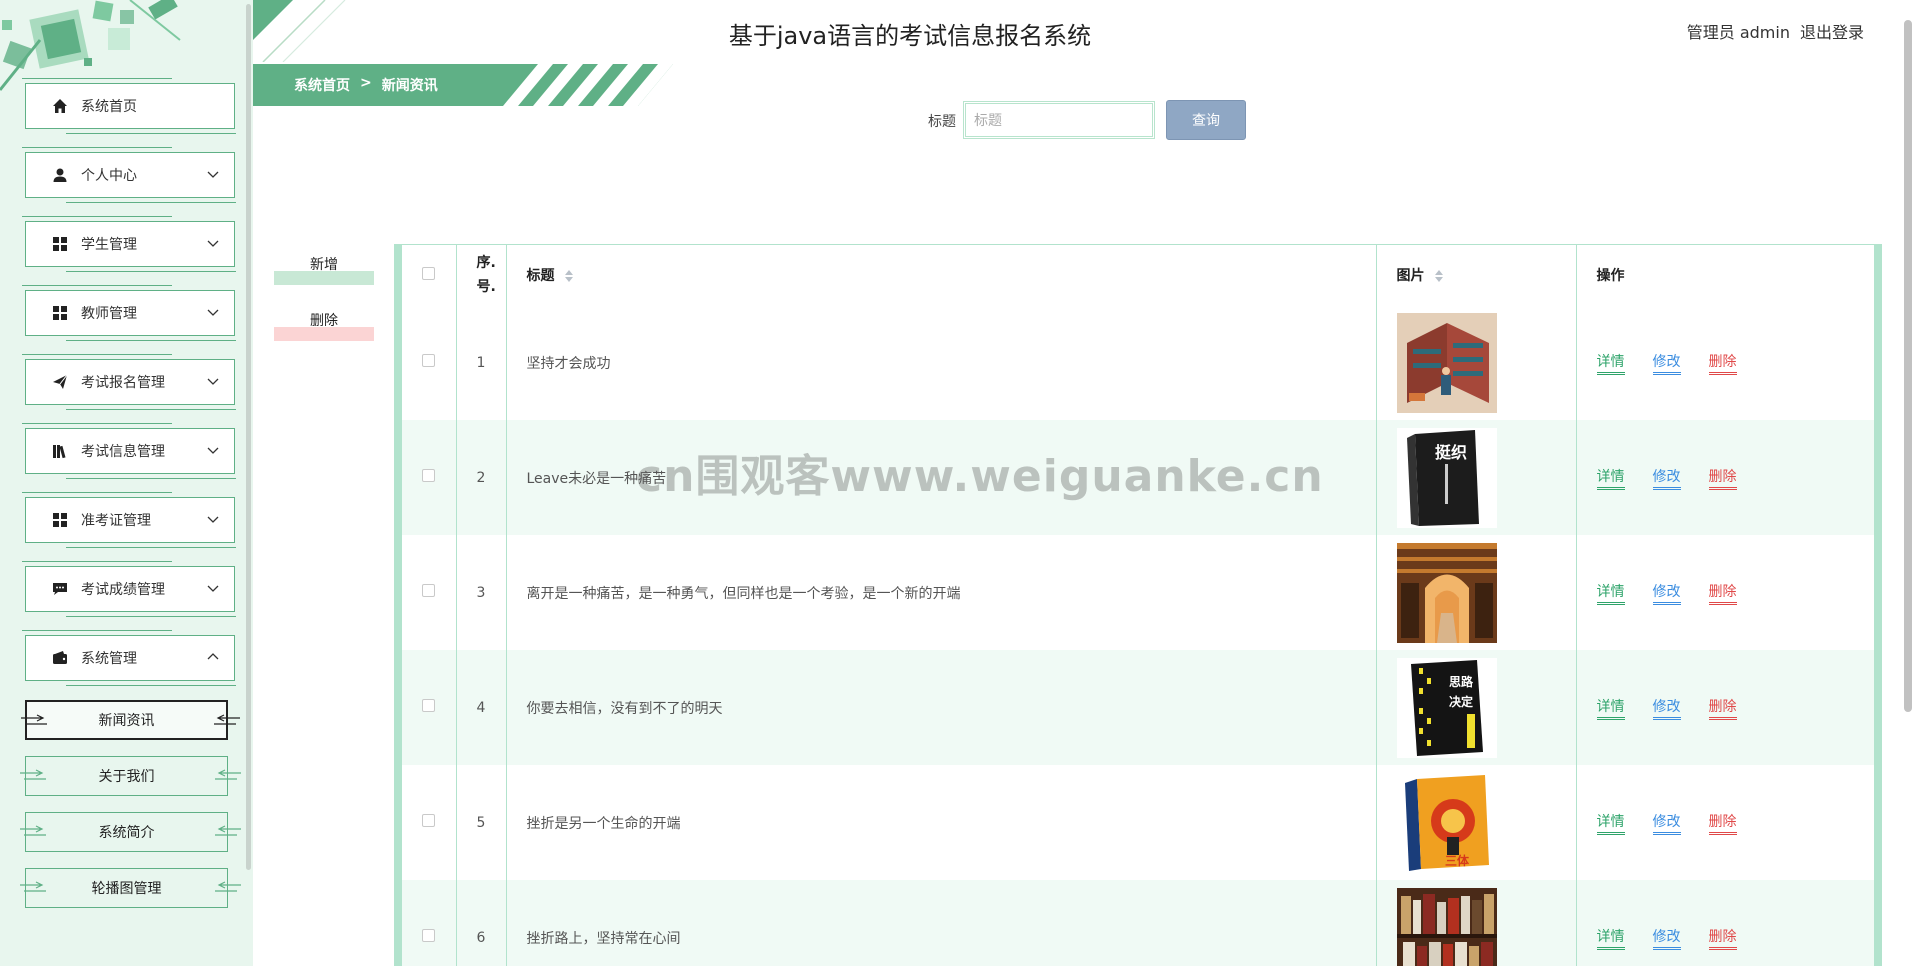 The image size is (1920, 966). What do you see at coordinates (1138, 592) in the screenshot?
I see `table-row: 3 离开是一种痛苦，是一种勇气，但同样也是一个考验，是一个新的开端 详情 修改 删除` at bounding box center [1138, 592].